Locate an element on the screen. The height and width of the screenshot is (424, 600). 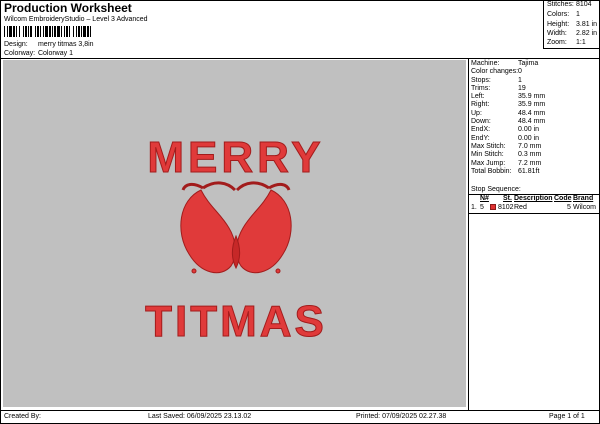
info-value: 19 is located at coordinates (522, 88).